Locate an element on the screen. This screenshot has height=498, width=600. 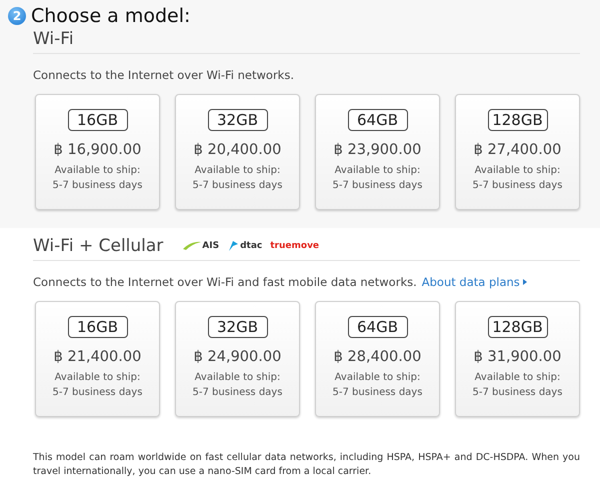
price: ฿ 20,400.00 is located at coordinates (238, 150).